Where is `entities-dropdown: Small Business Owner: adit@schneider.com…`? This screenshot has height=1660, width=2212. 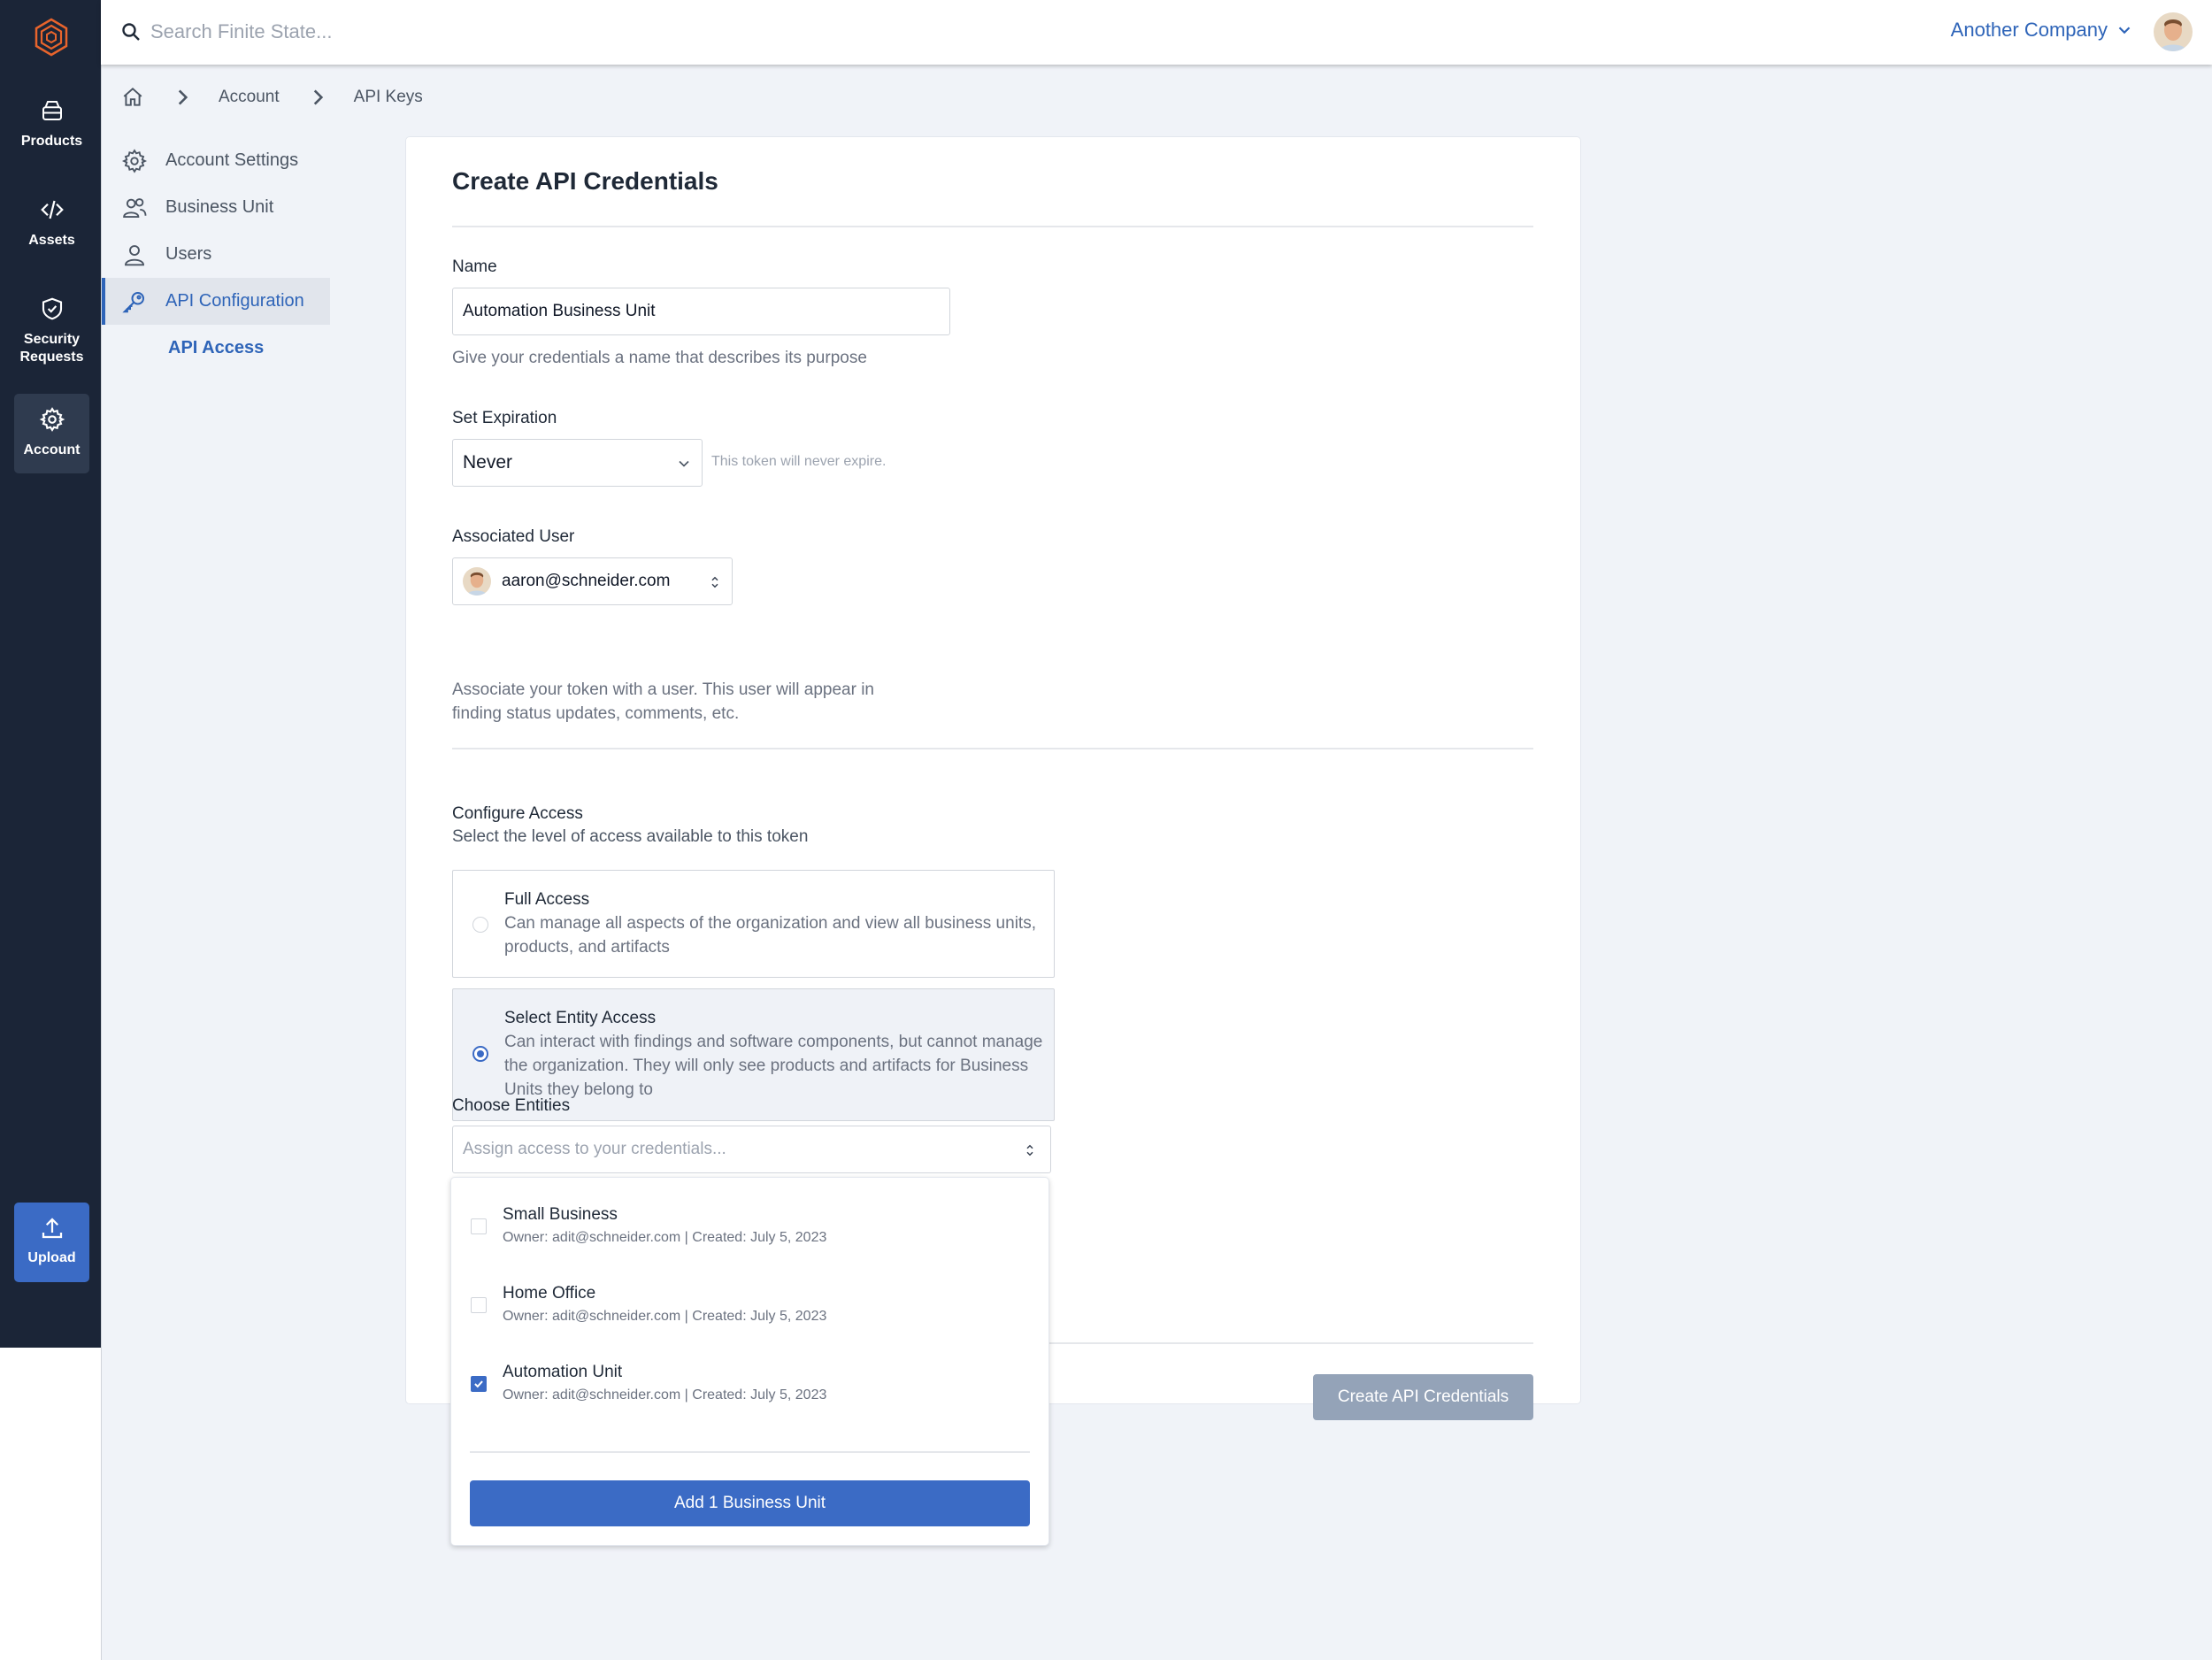
entities-dropdown: Small Business Owner: adit@schneider.com… is located at coordinates (750, 1361).